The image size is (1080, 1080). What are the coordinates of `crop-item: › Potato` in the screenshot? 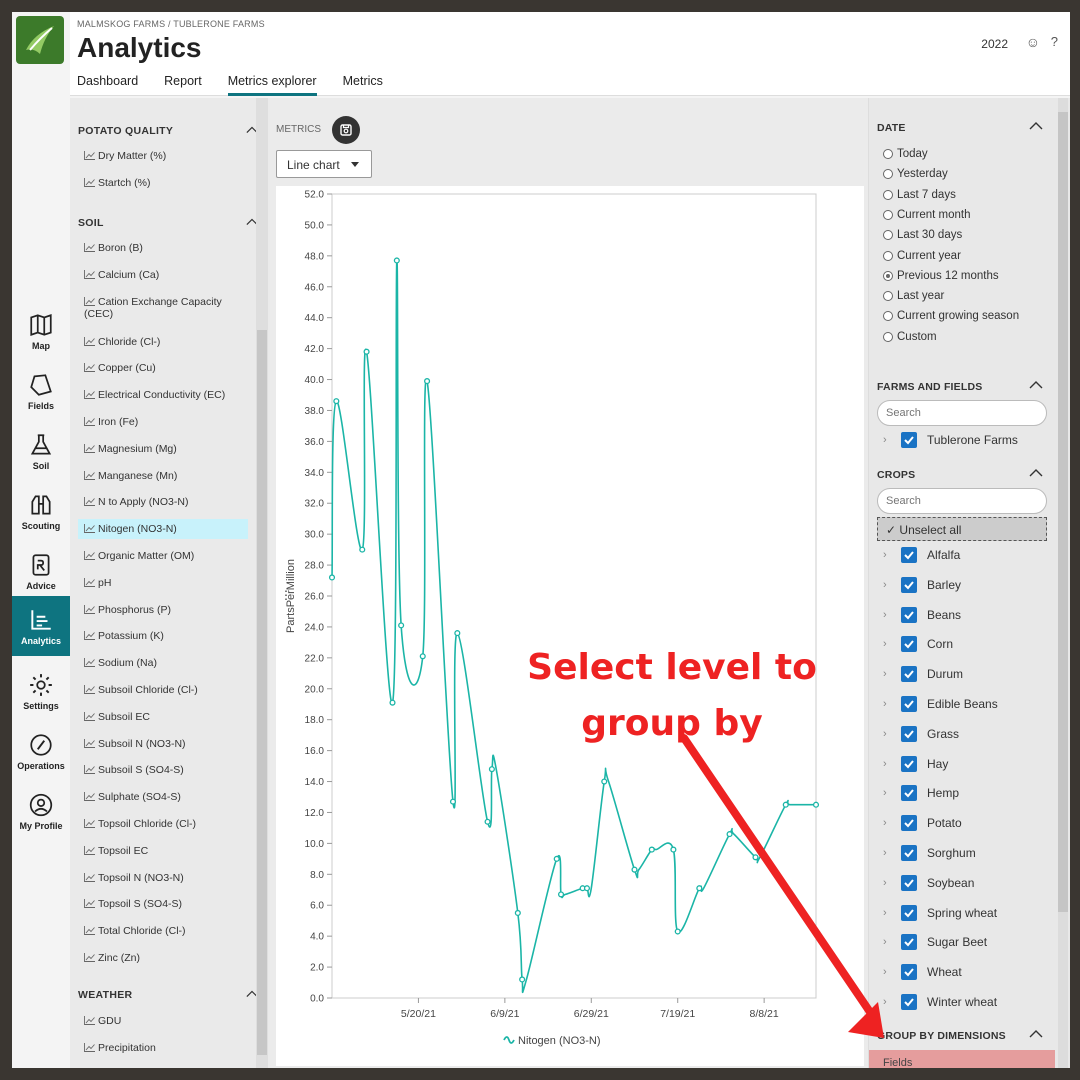 It's located at (922, 823).